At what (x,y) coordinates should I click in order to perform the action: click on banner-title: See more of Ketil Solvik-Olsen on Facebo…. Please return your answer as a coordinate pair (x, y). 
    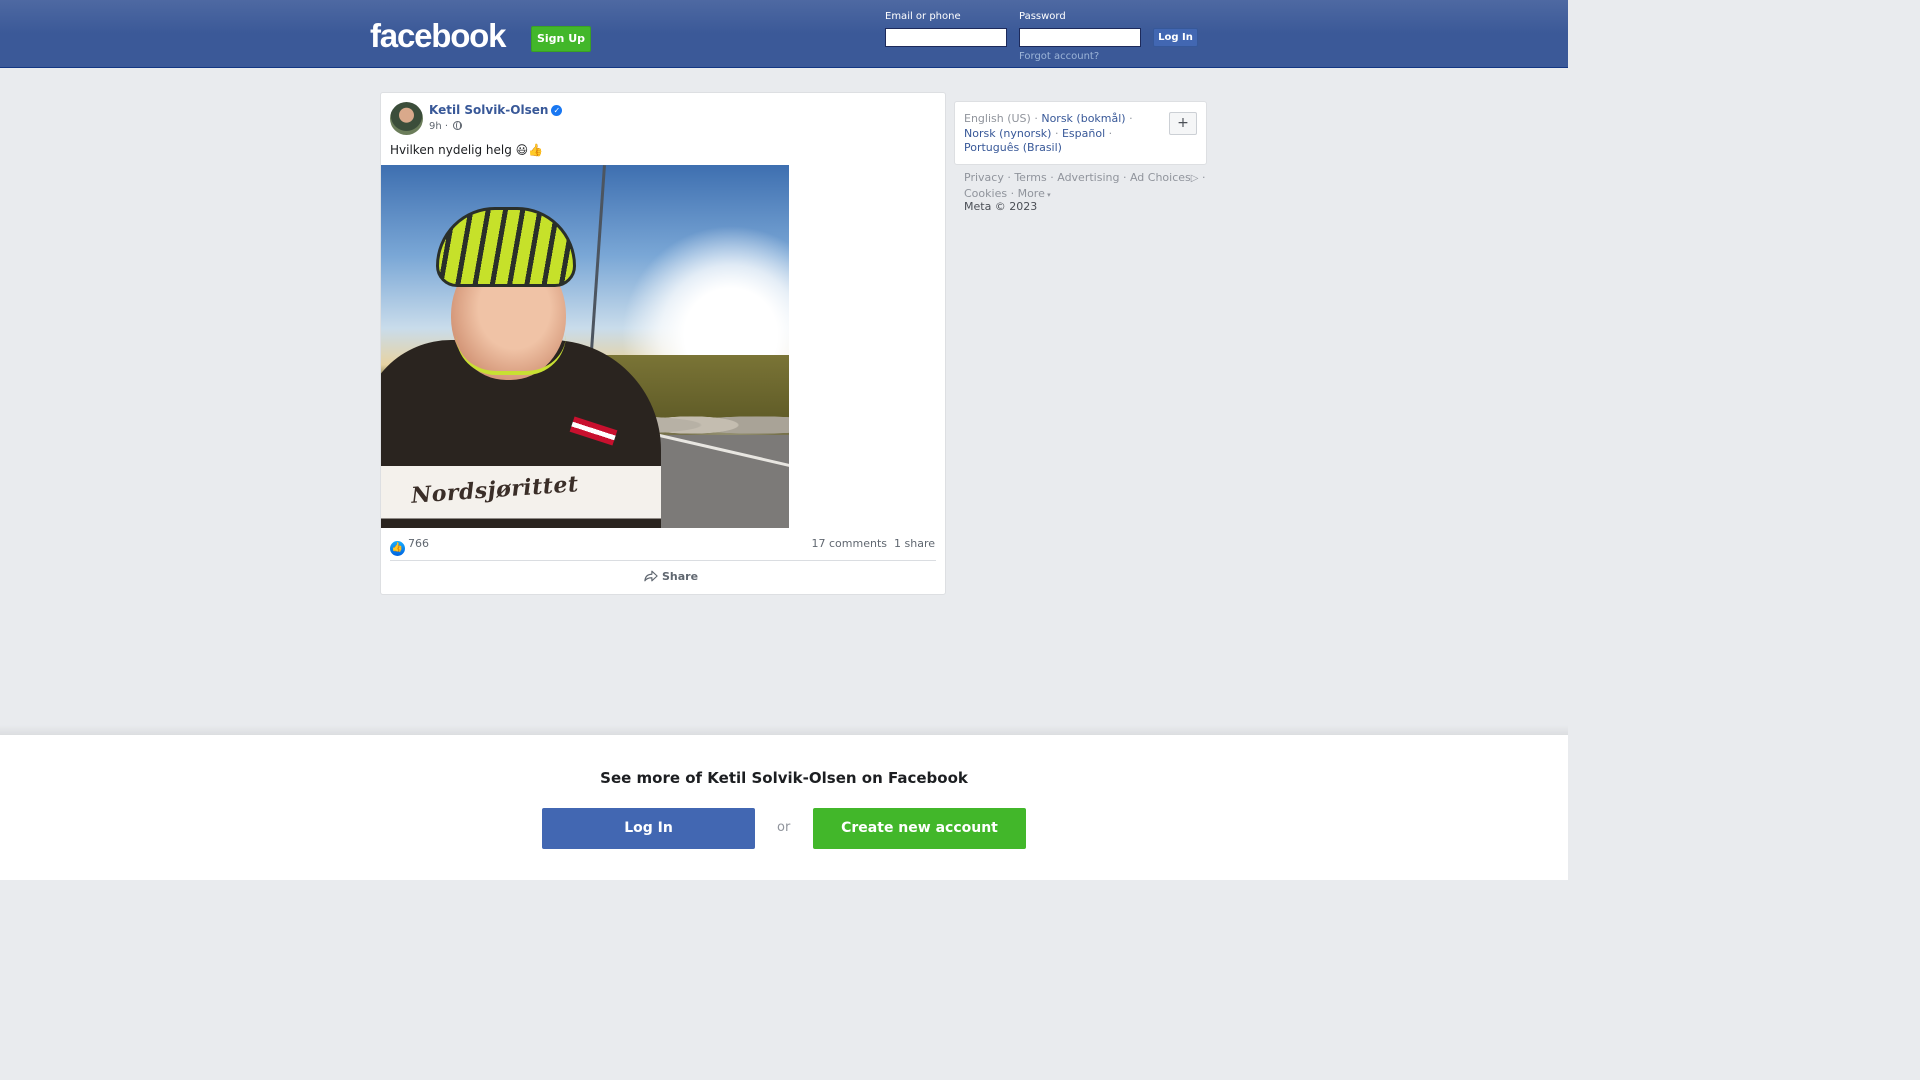
    Looking at the image, I should click on (784, 778).